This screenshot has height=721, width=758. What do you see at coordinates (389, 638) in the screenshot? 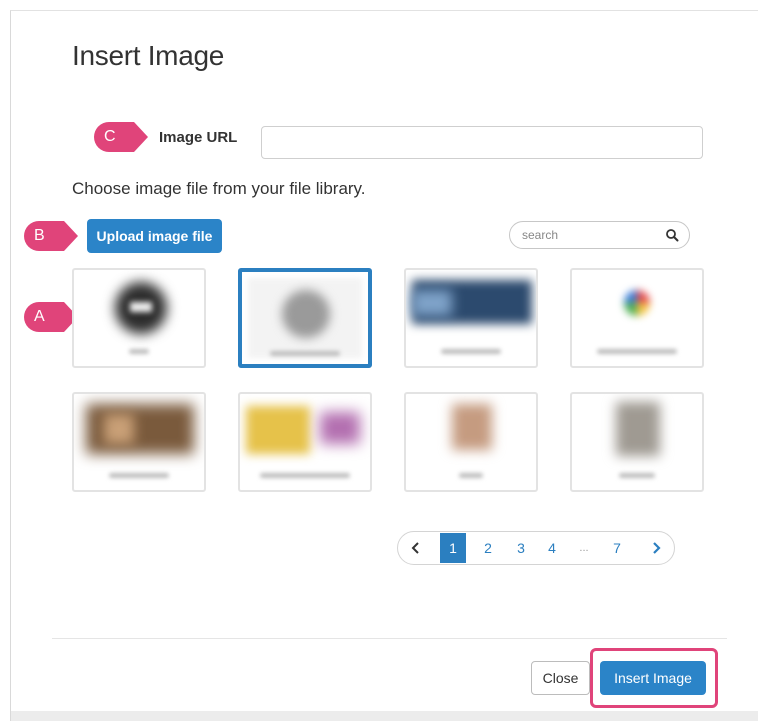
I see `footer-divider` at bounding box center [389, 638].